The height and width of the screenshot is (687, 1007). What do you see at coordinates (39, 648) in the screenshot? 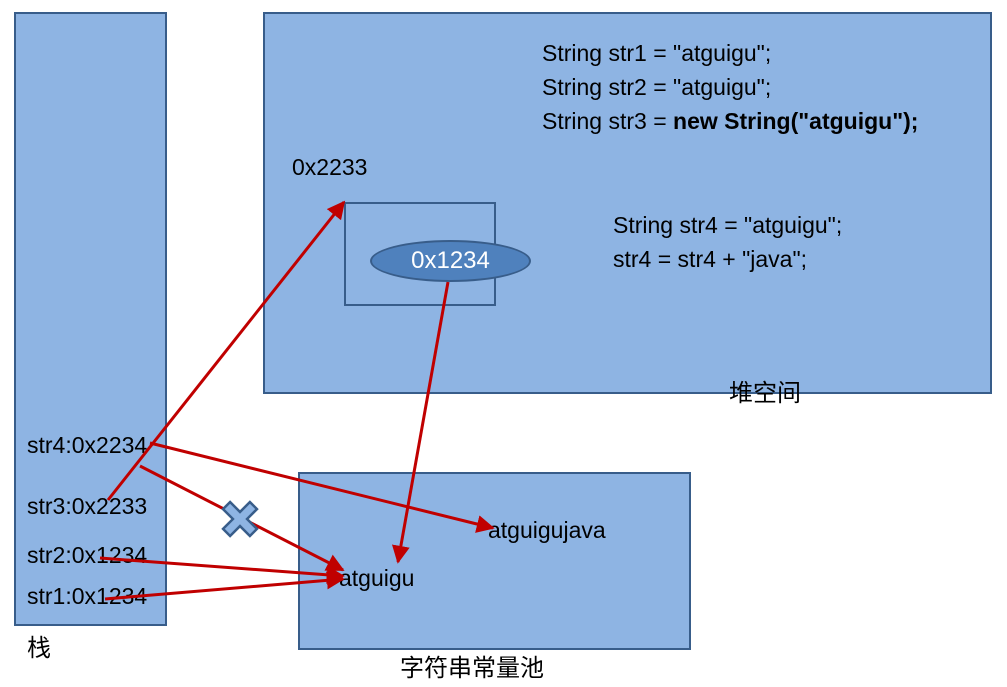
I see `stack-label: 栈` at bounding box center [39, 648].